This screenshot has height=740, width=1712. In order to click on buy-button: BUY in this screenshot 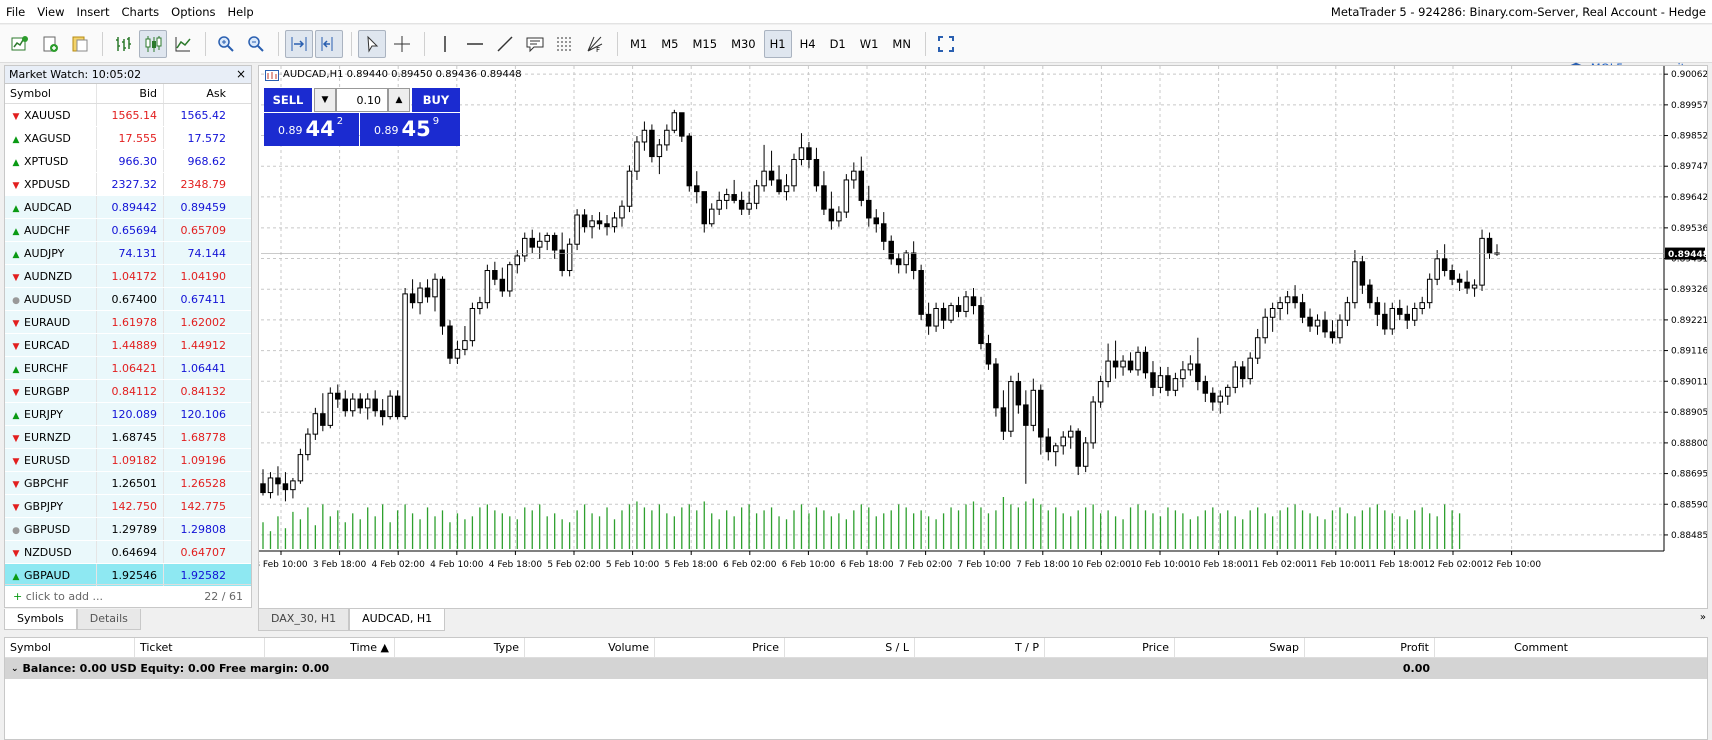, I will do `click(436, 100)`.